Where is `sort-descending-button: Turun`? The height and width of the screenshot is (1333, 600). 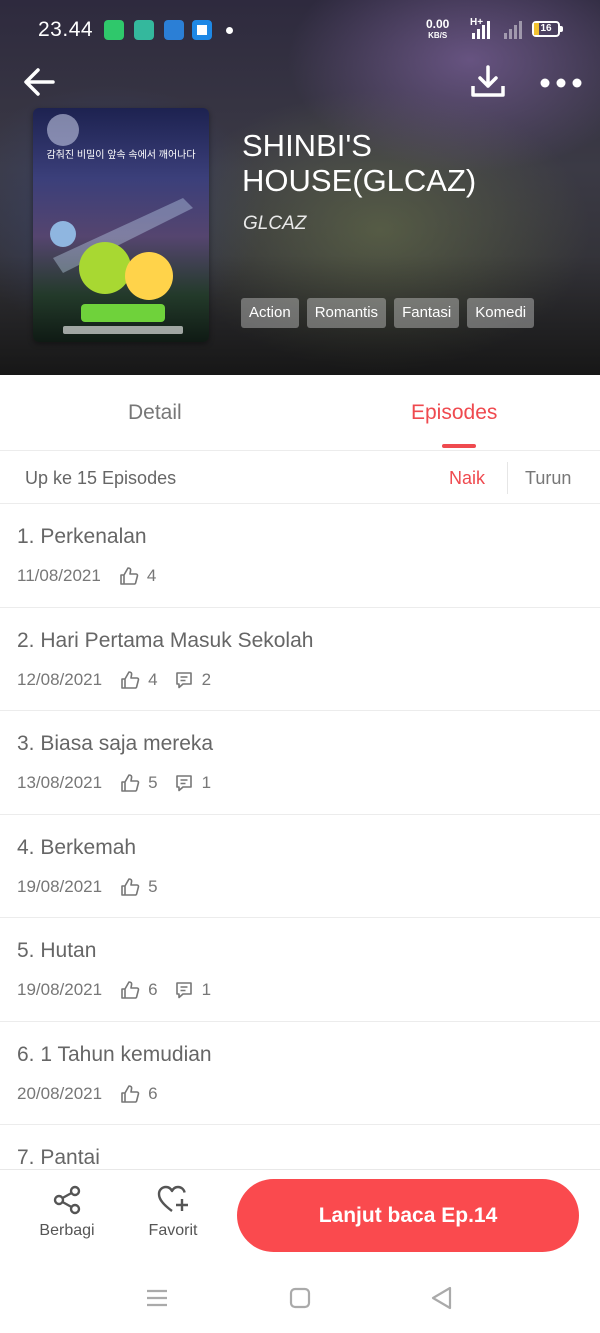
sort-descending-button: Turun is located at coordinates (548, 478).